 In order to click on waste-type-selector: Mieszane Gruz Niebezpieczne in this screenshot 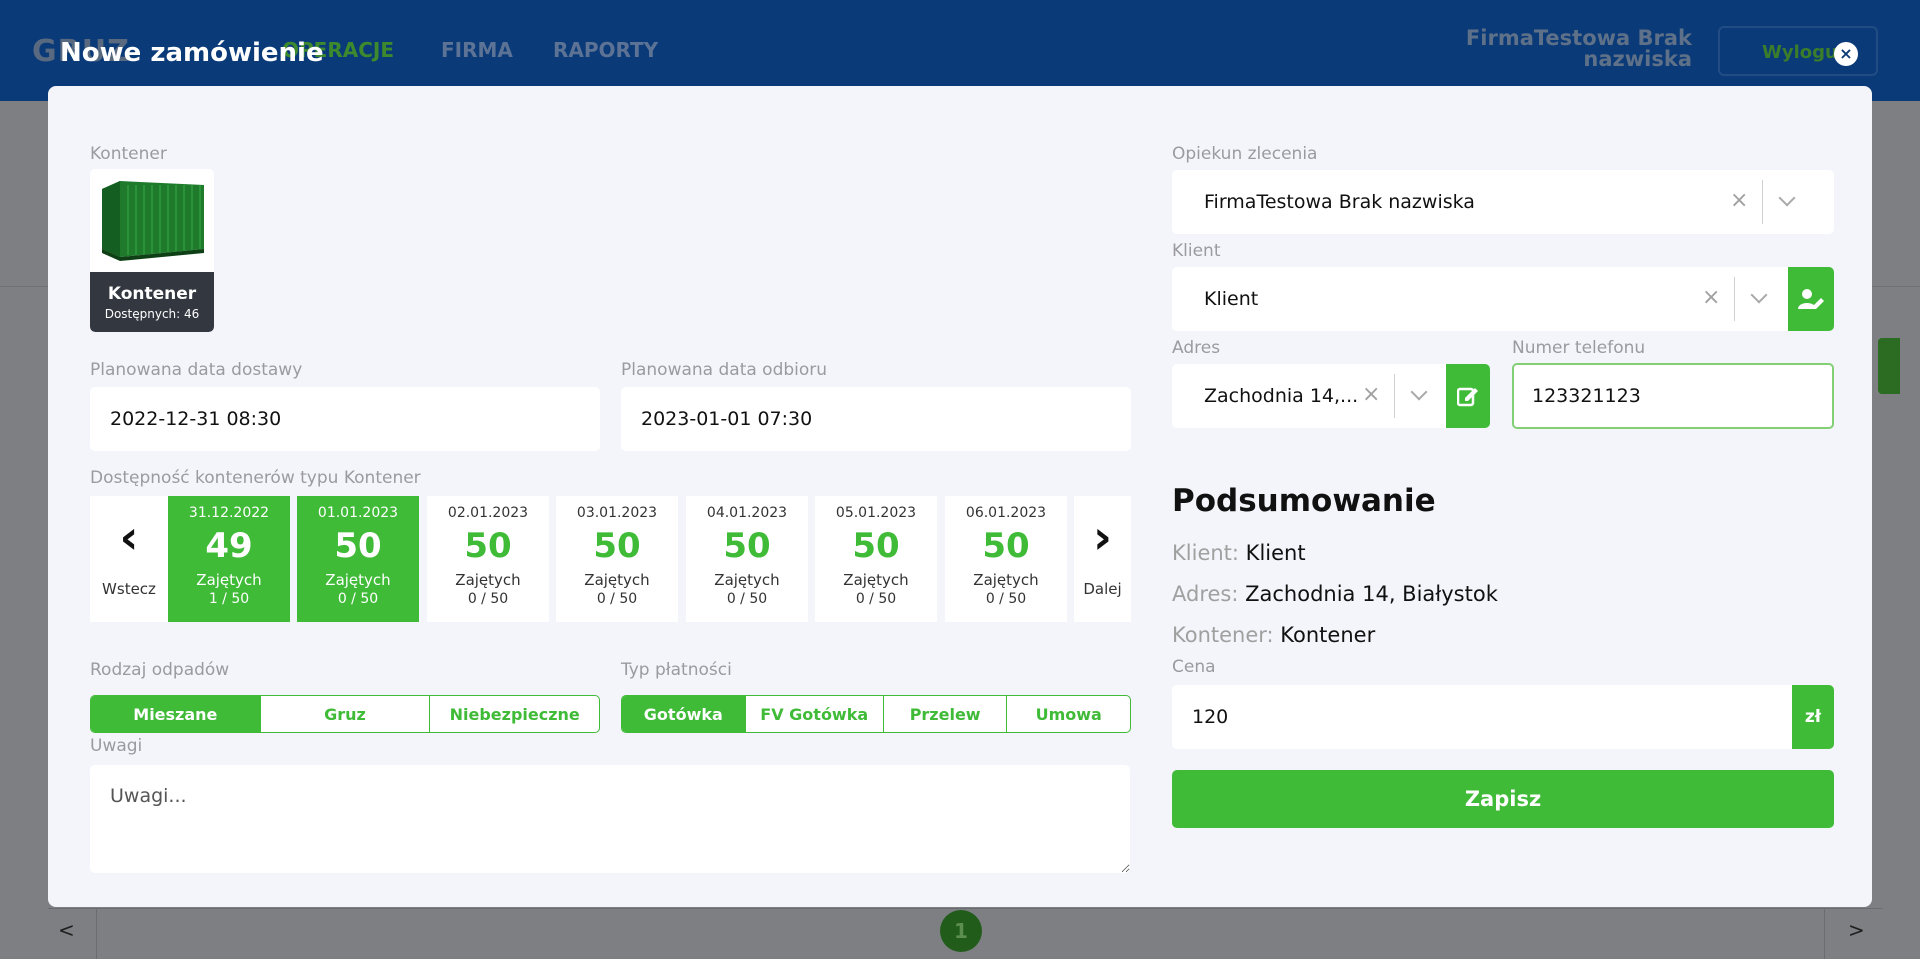, I will do `click(345, 714)`.